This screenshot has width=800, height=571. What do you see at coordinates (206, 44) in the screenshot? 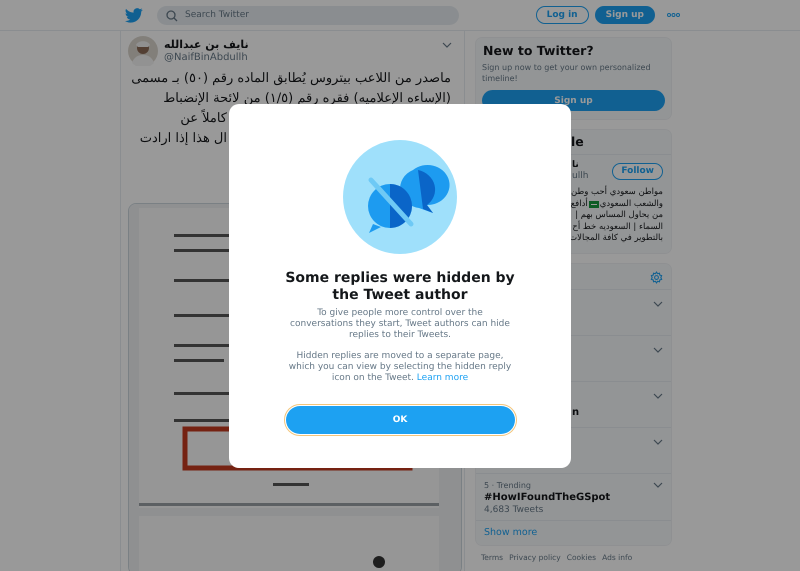
I see `author-name: نايف بن عبدالله` at bounding box center [206, 44].